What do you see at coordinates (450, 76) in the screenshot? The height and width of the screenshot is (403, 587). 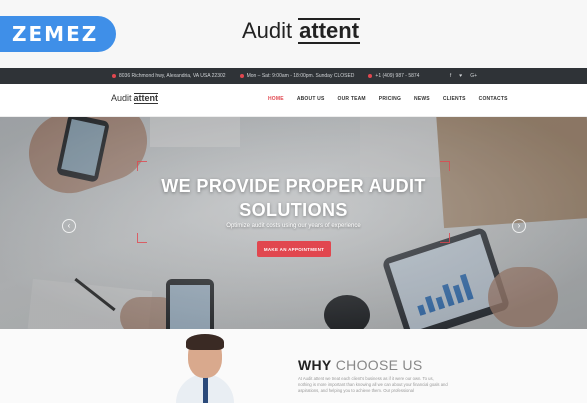 I see `facebook-icon: f` at bounding box center [450, 76].